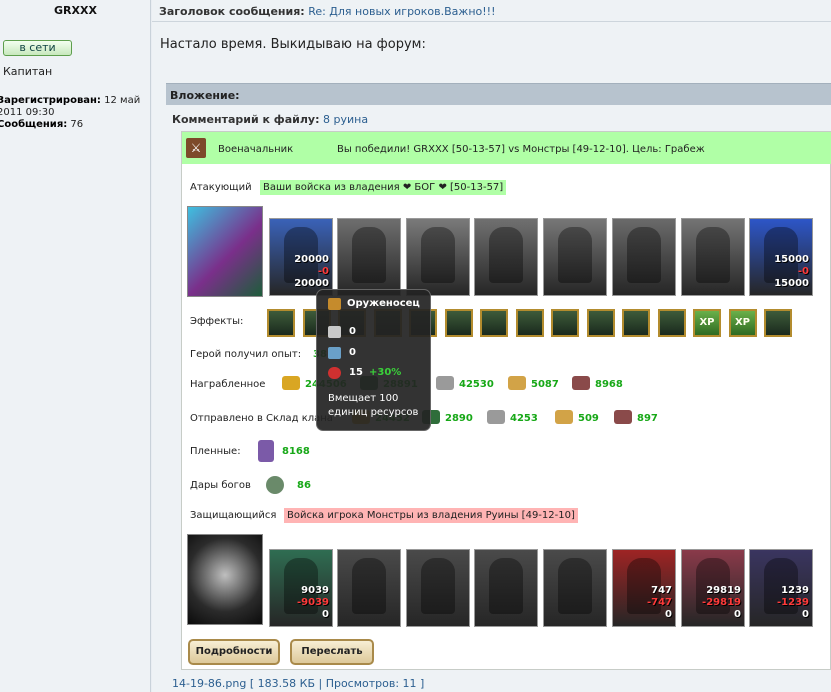 The width and height of the screenshot is (831, 692). Describe the element at coordinates (215, 451) in the screenshot. I see `captives-label: Пленные:` at that location.